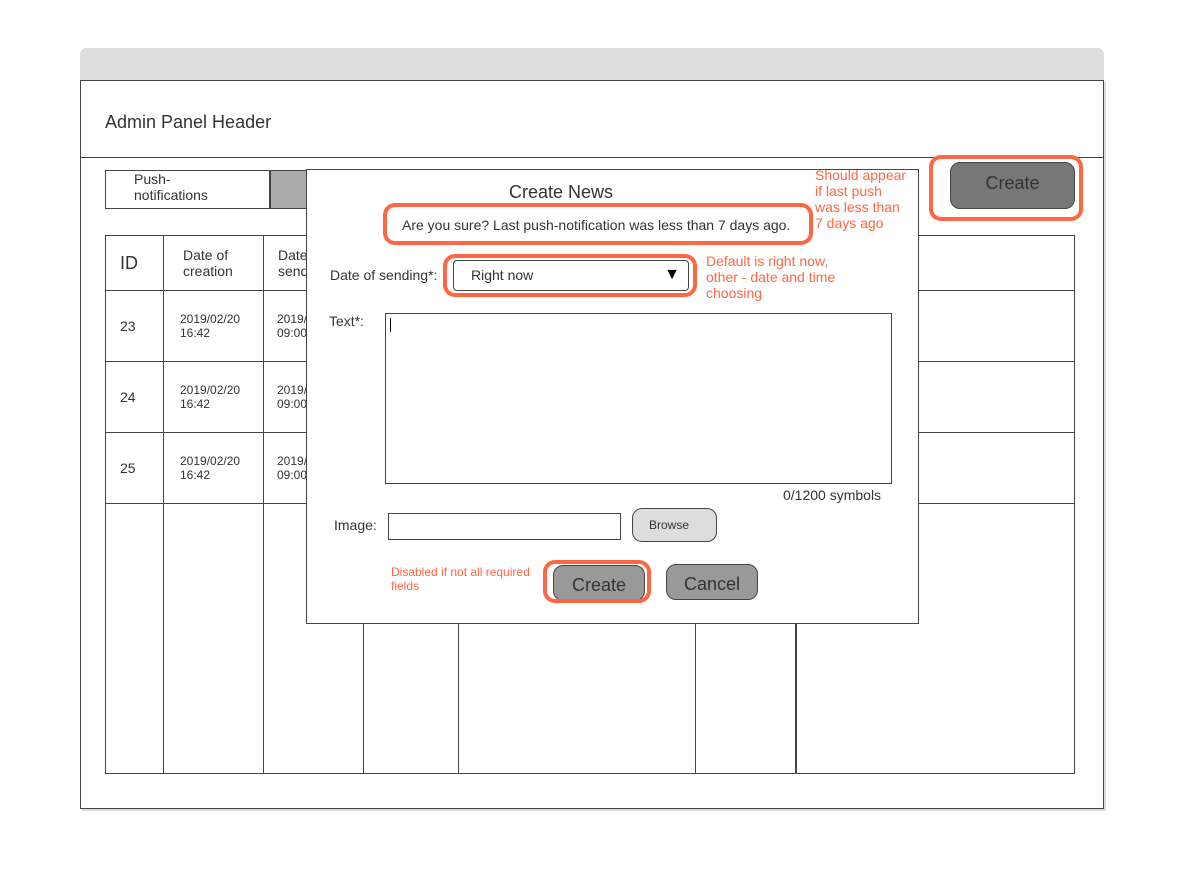  Describe the element at coordinates (570, 275) in the screenshot. I see `date-select-highlight` at that location.